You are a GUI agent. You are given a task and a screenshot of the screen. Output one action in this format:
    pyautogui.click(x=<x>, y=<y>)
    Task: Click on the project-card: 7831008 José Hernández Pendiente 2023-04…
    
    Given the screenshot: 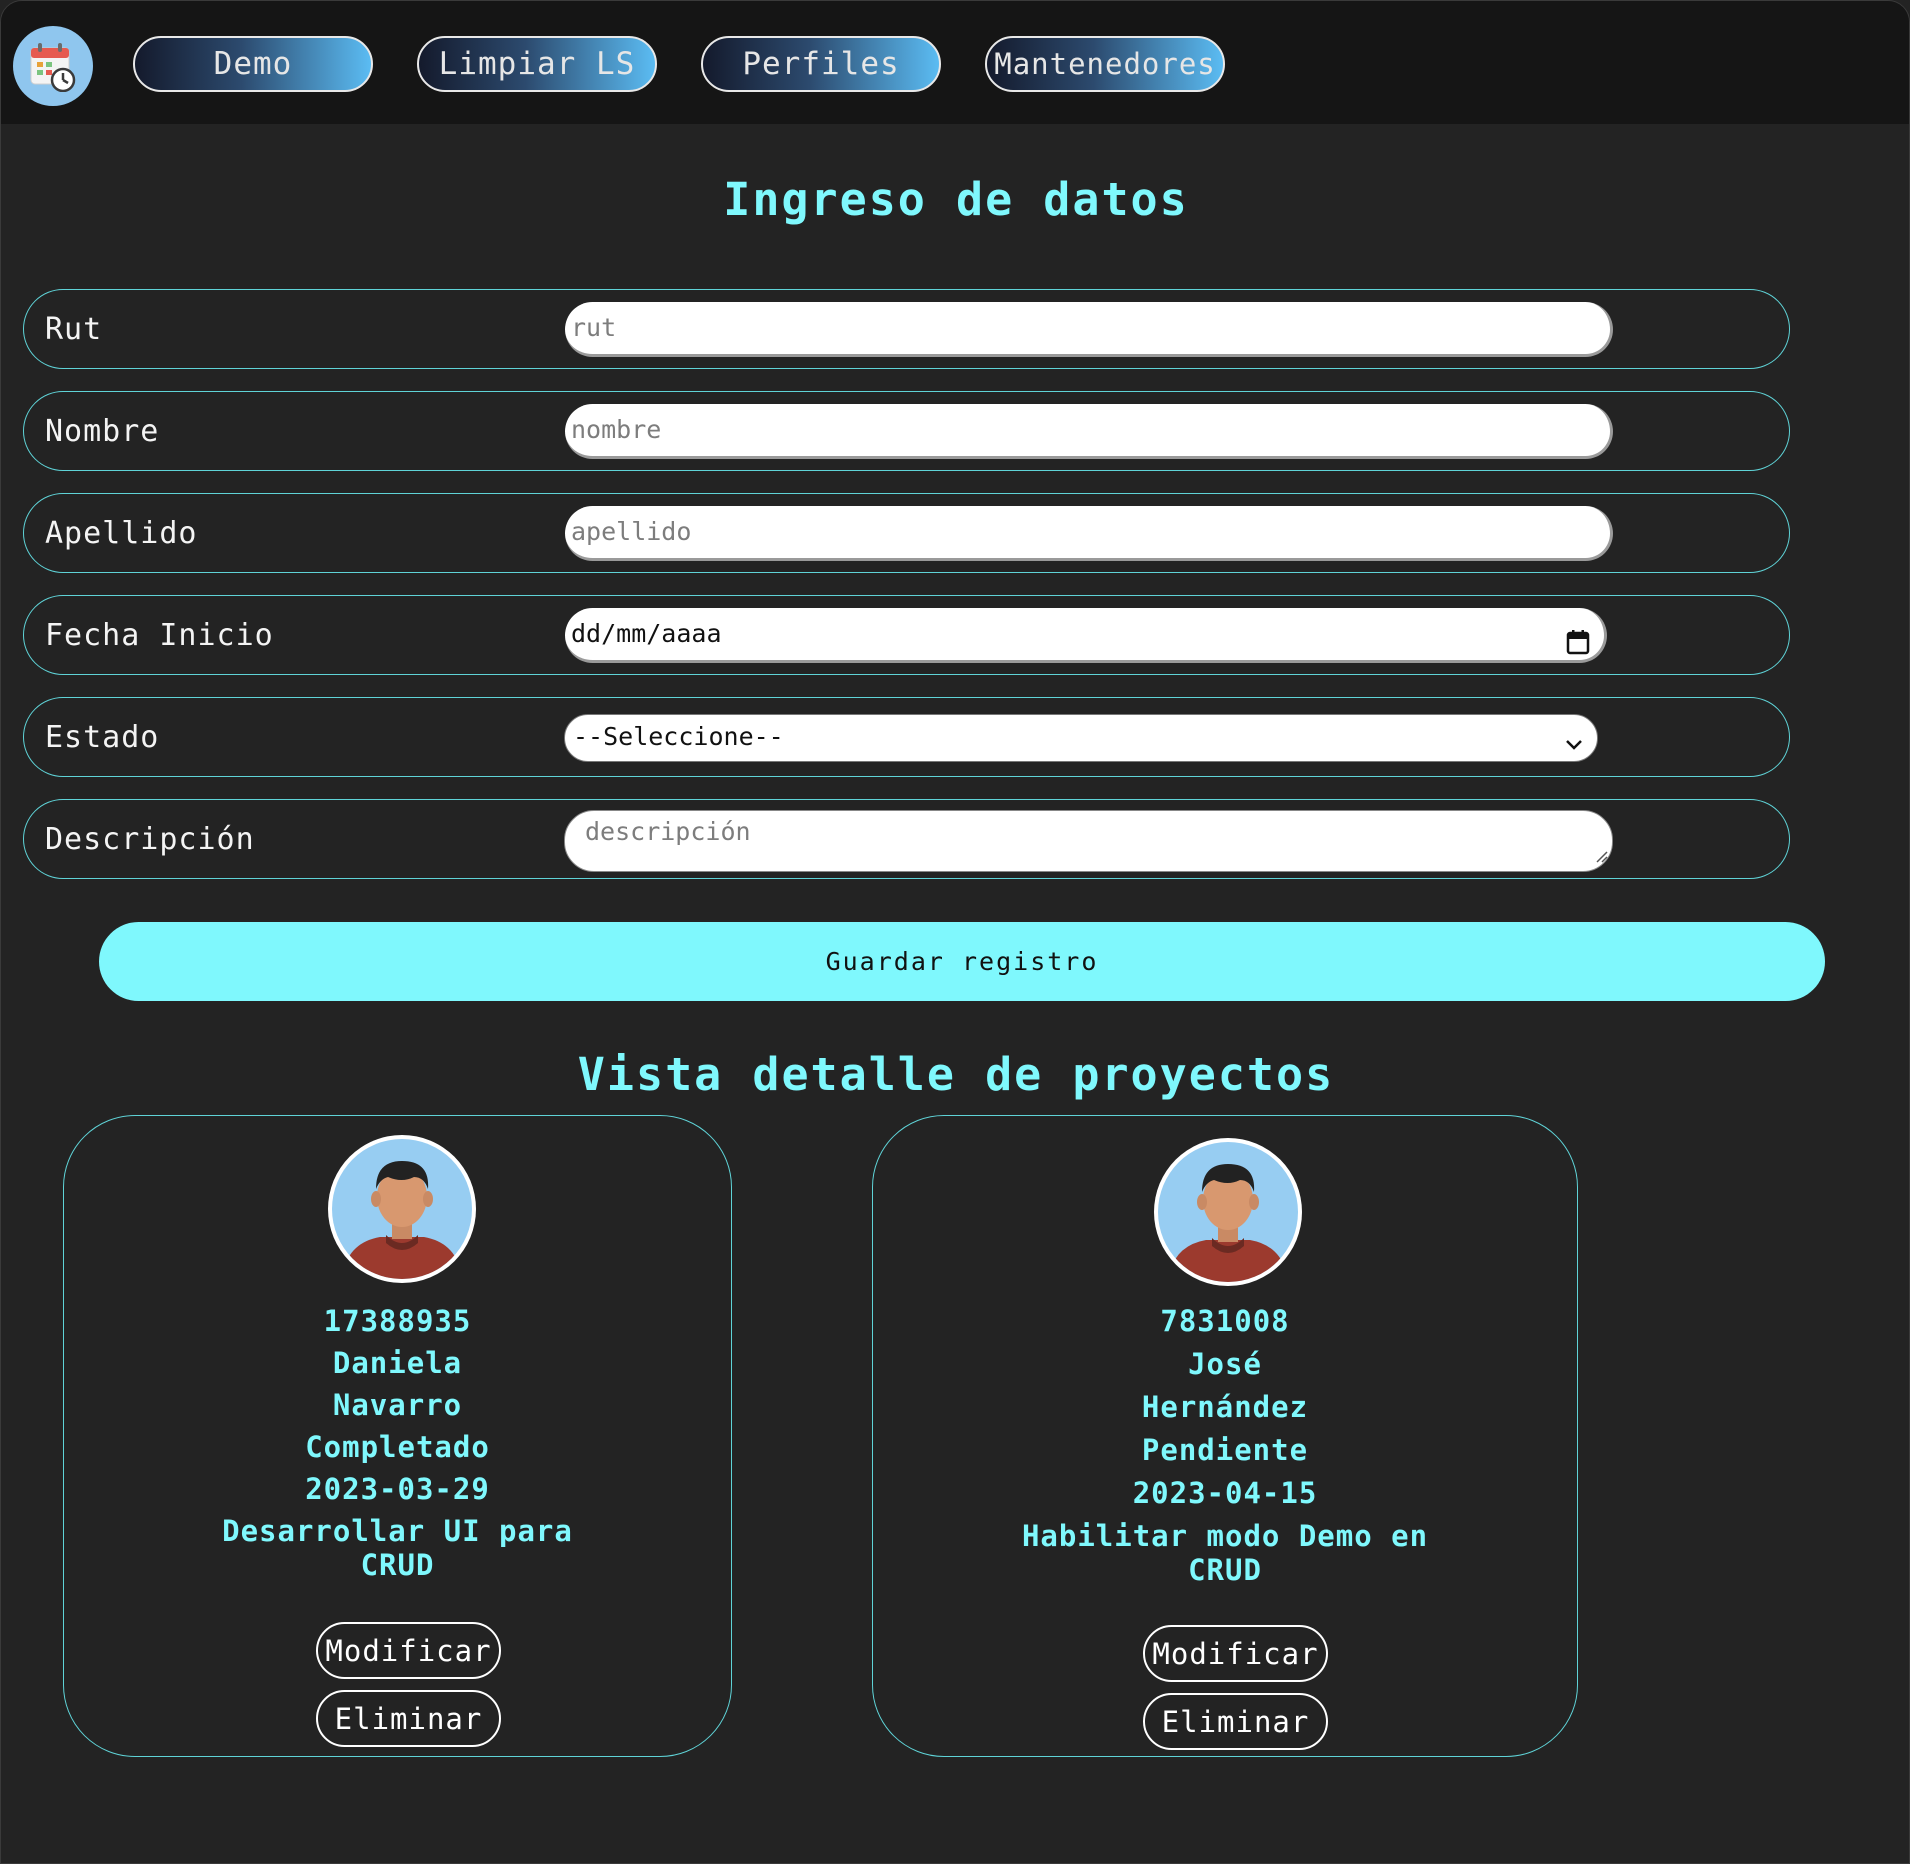 What is the action you would take?
    pyautogui.click(x=1225, y=1436)
    